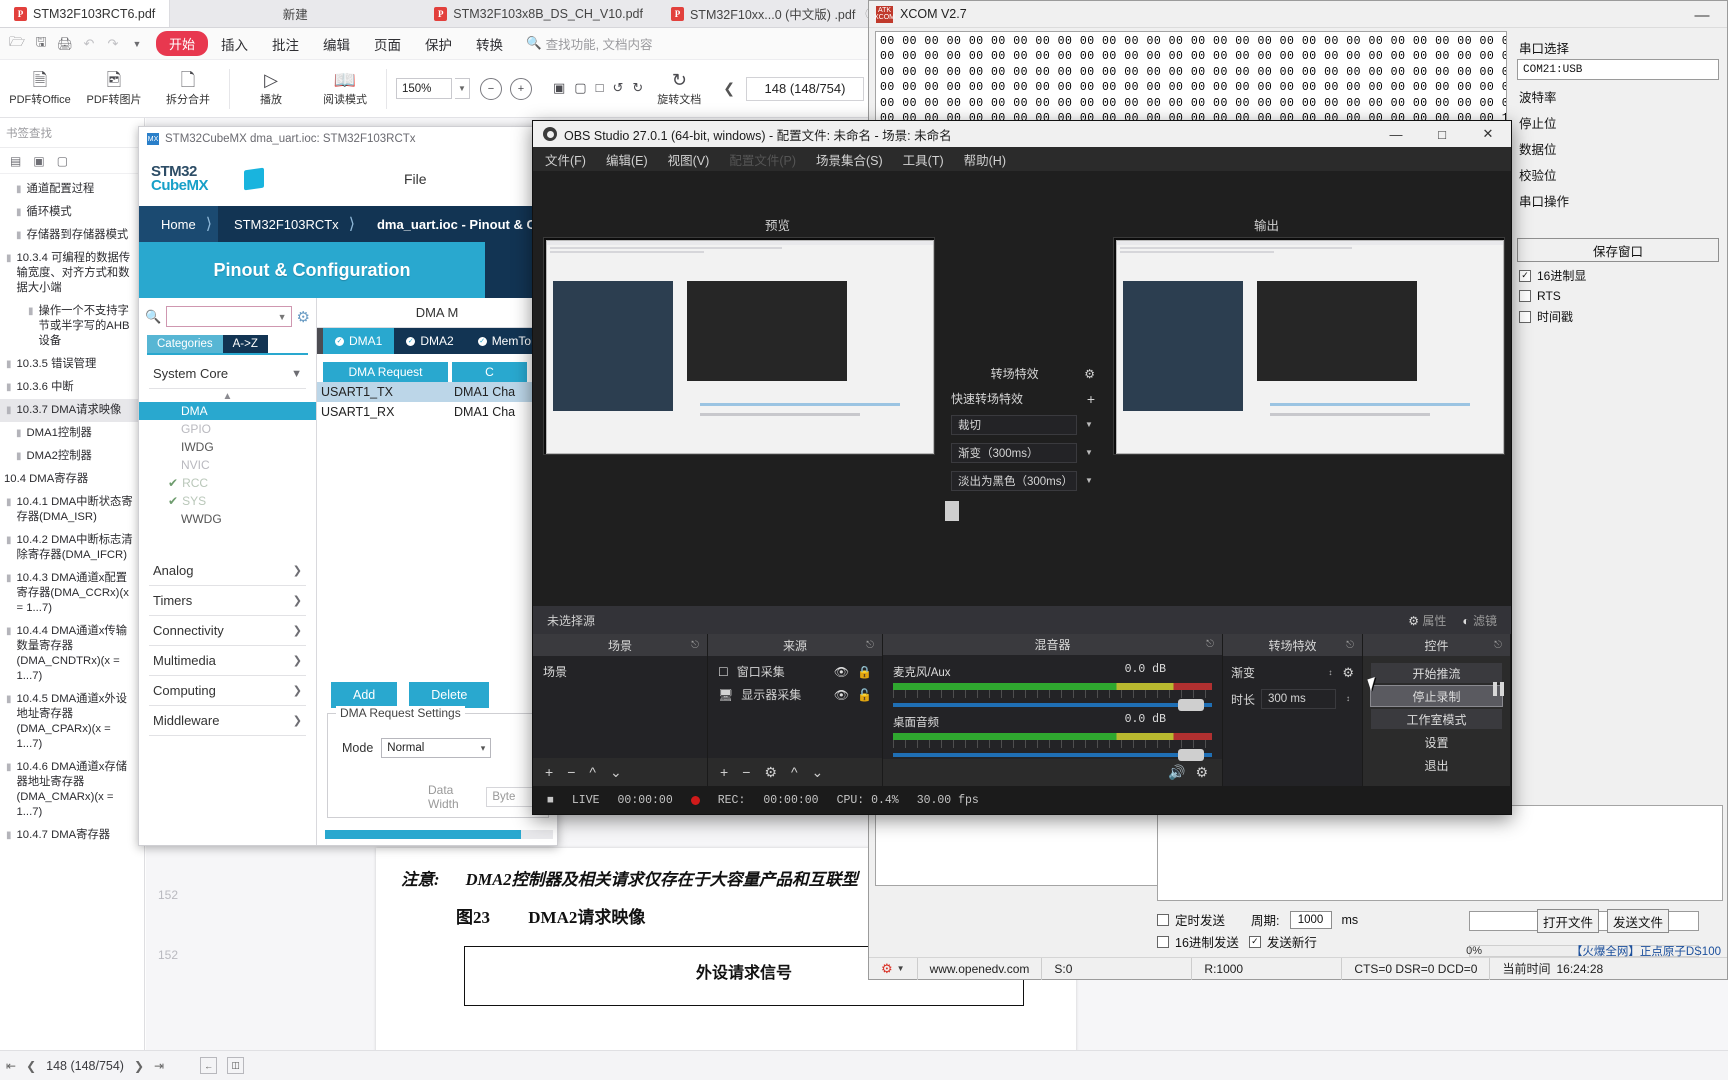 The height and width of the screenshot is (1080, 1728). I want to click on ribbon-tab-insert: 插入, so click(234, 44).